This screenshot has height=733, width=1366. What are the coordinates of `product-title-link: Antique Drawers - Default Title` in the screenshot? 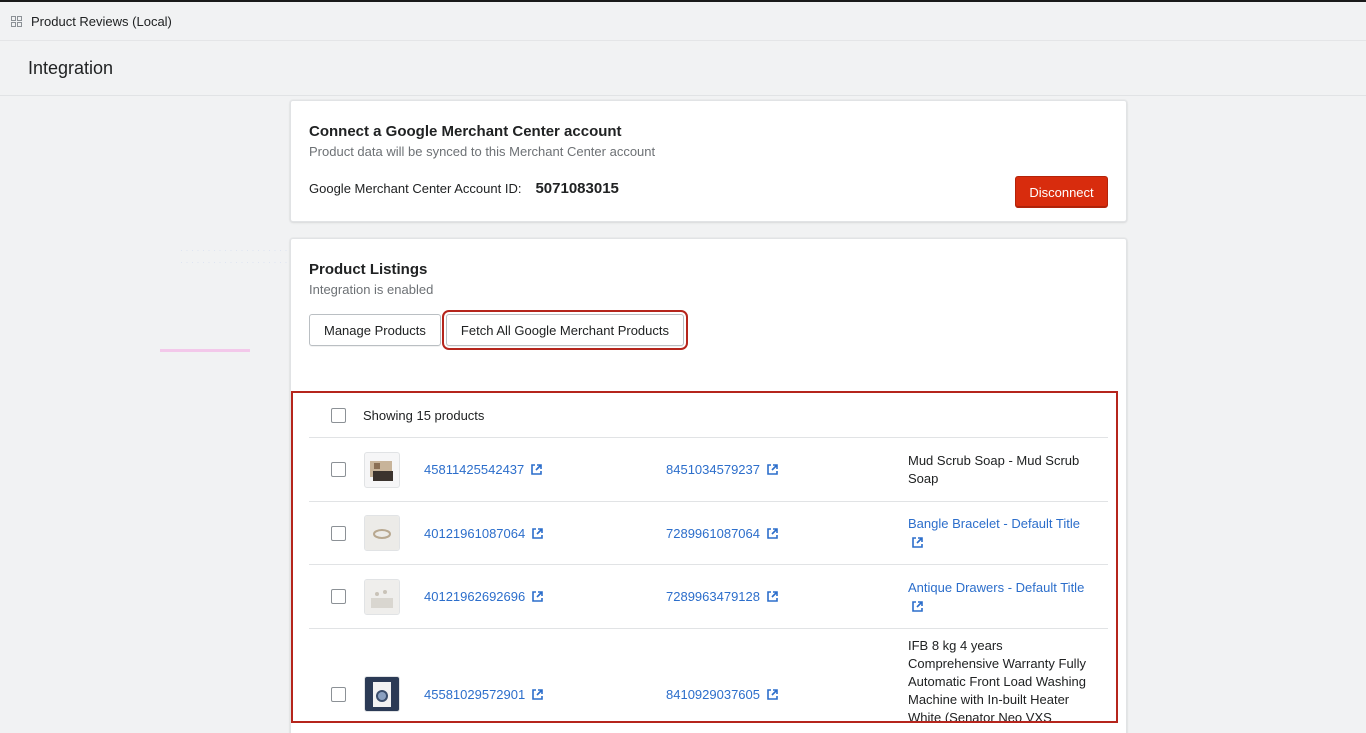 It's located at (998, 597).